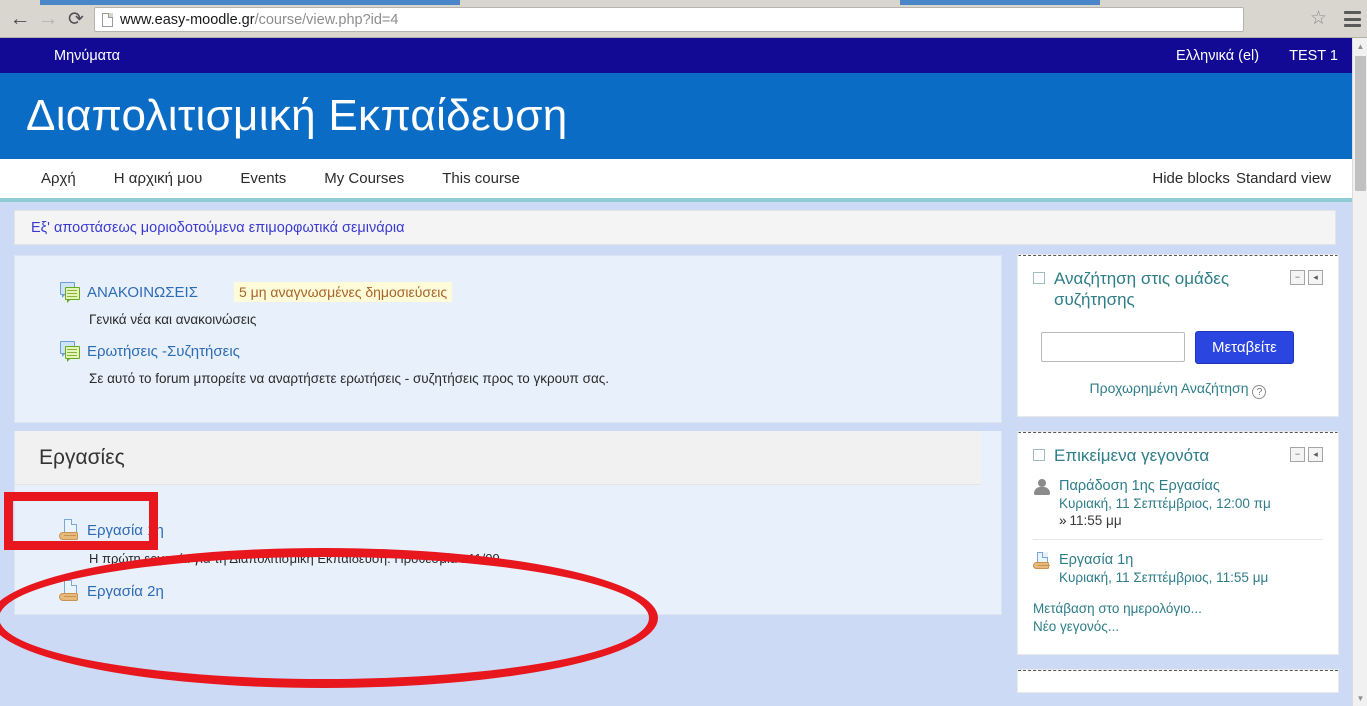 The height and width of the screenshot is (706, 1367). Describe the element at coordinates (297, 115) in the screenshot. I see `page-title: Διαπολιτισμική Εκπαίδευση` at that location.